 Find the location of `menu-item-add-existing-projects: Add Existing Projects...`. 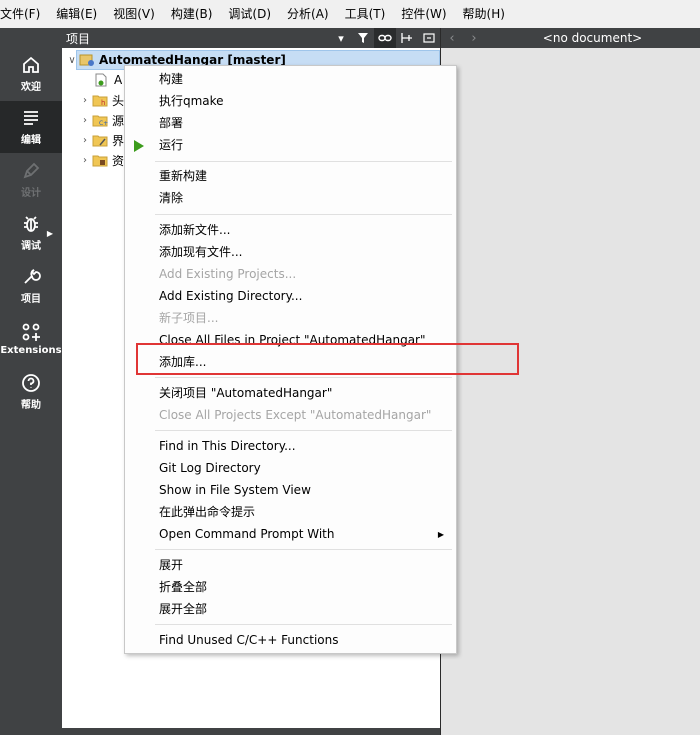

menu-item-add-existing-projects: Add Existing Projects... is located at coordinates (227, 274).